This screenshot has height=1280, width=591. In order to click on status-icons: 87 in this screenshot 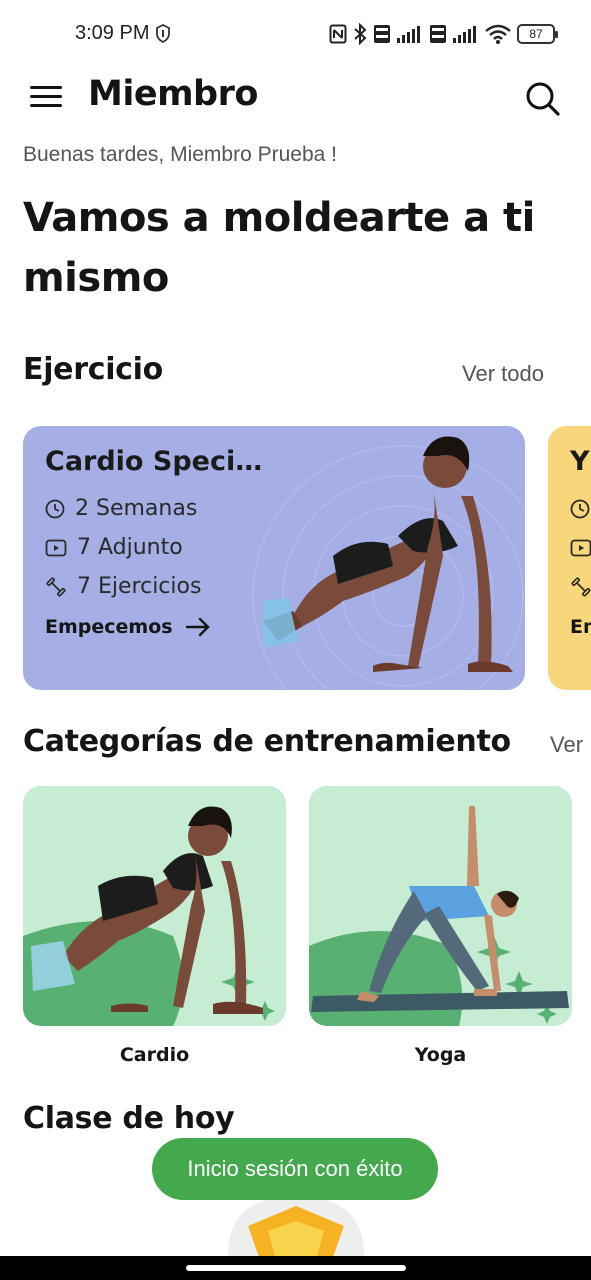, I will do `click(443, 34)`.